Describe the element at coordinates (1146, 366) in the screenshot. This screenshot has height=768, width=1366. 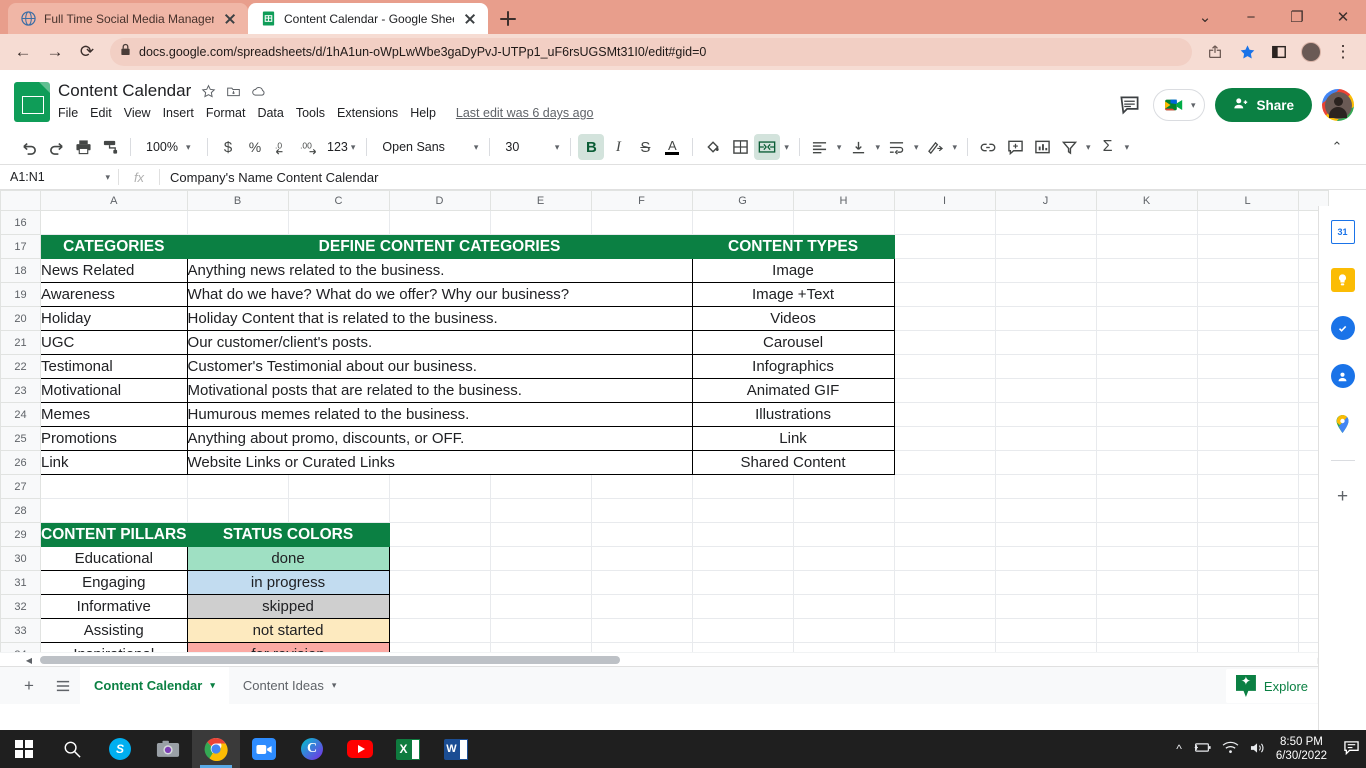
I see `cell-k22` at that location.